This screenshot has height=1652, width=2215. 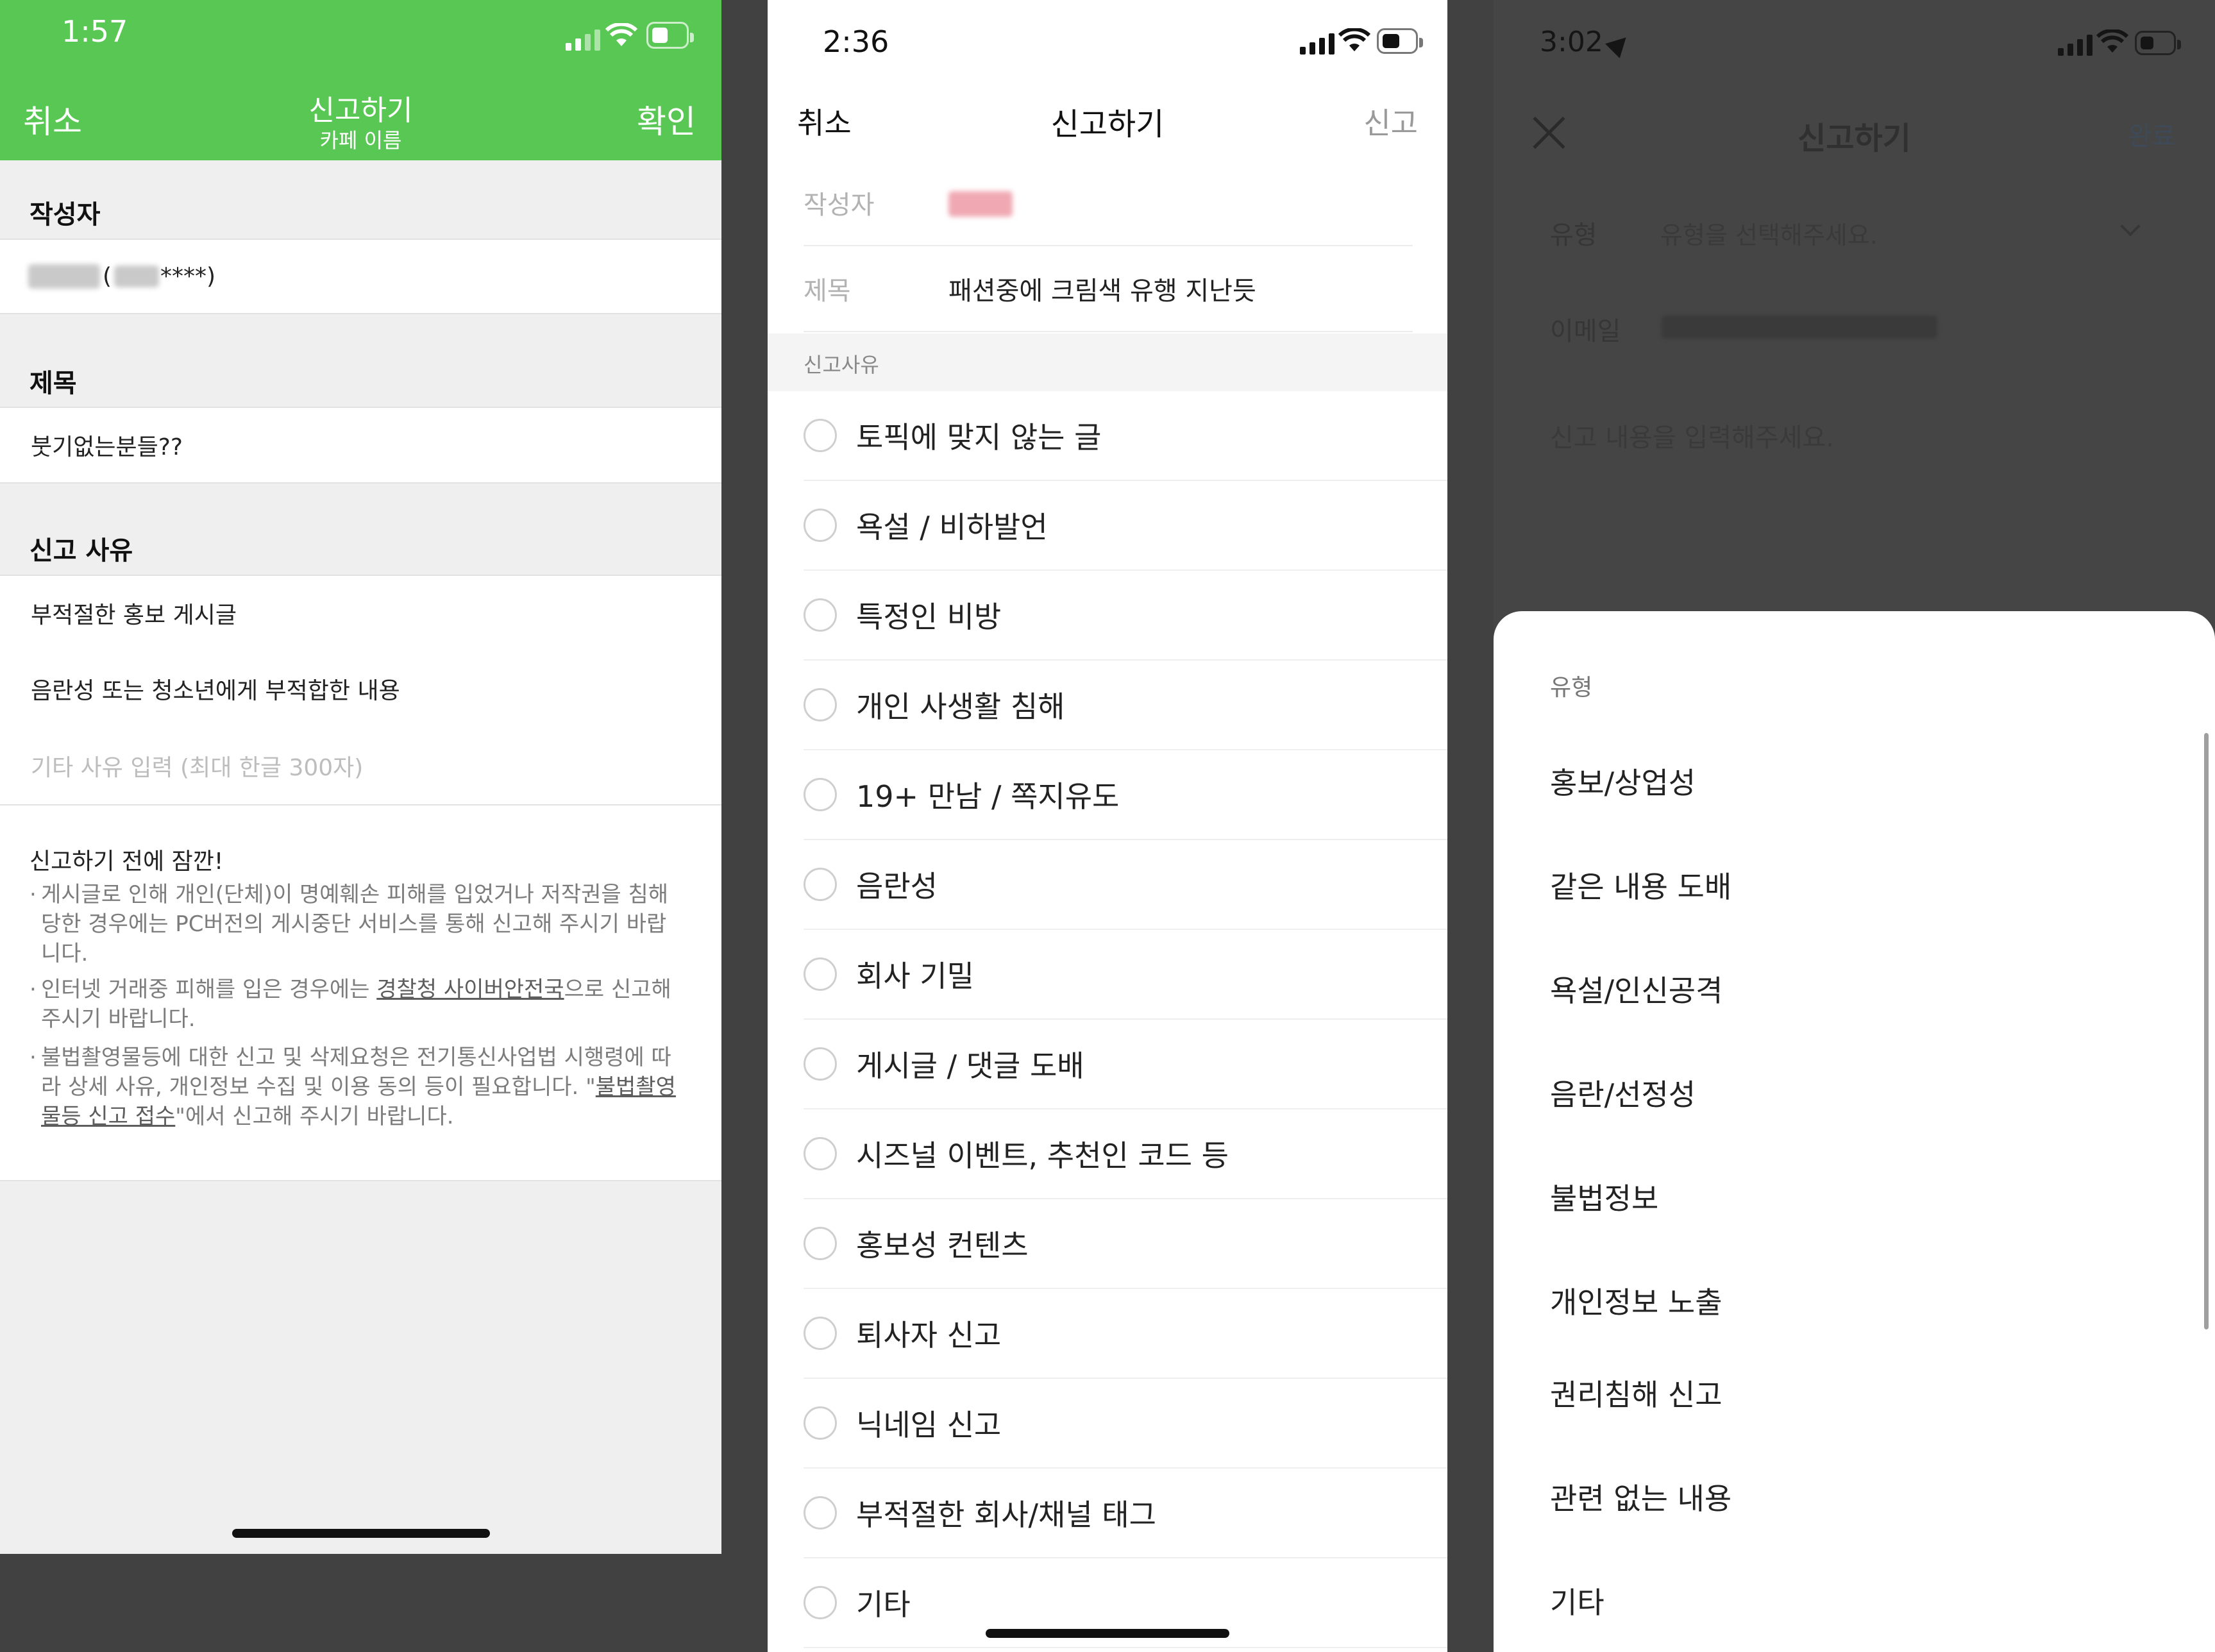 I want to click on reason-option-label: 게시글 / 댓글 도배, so click(x=970, y=1066).